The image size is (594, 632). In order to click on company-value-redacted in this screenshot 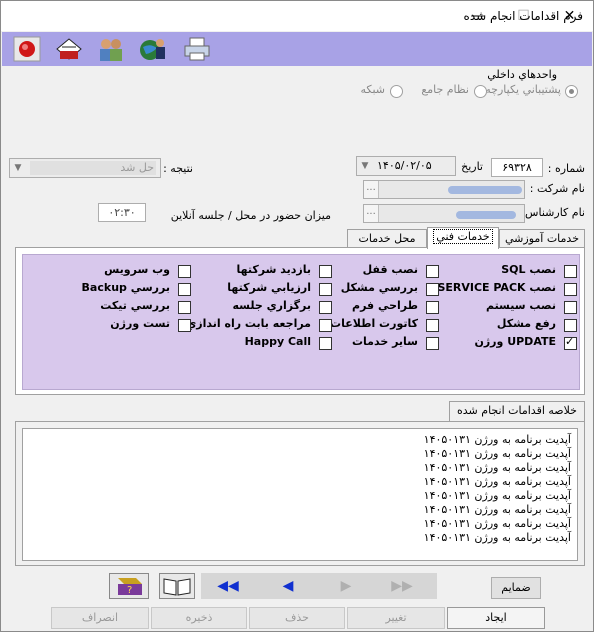, I will do `click(485, 190)`.